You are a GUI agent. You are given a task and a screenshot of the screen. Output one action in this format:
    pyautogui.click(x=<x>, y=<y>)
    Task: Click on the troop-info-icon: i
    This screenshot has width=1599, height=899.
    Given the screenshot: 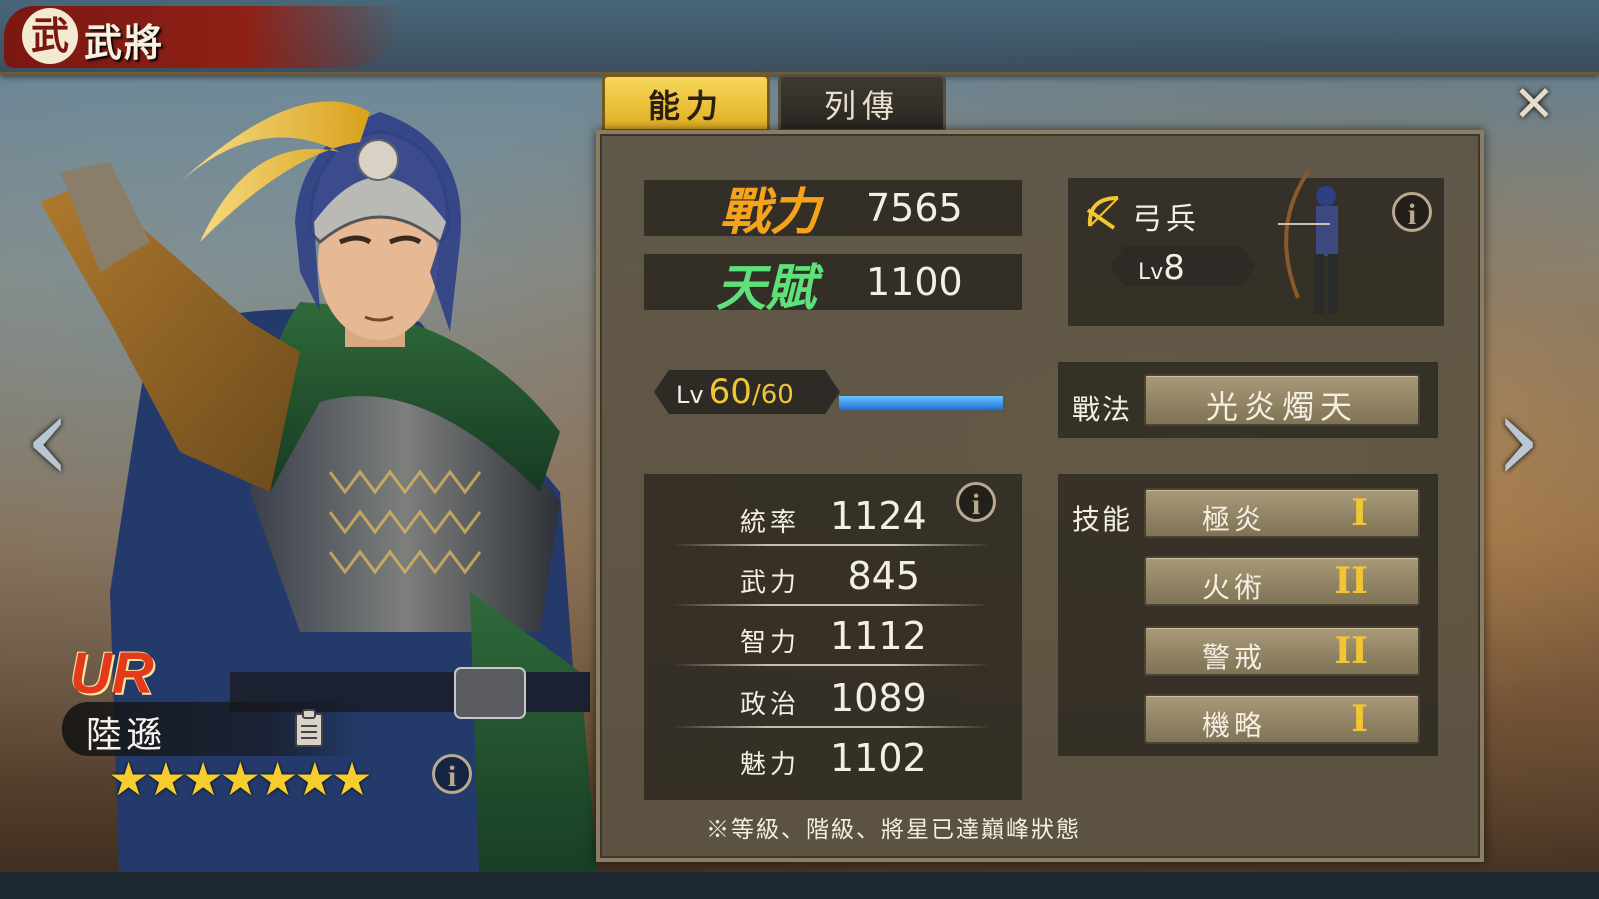 What is the action you would take?
    pyautogui.click(x=1412, y=212)
    